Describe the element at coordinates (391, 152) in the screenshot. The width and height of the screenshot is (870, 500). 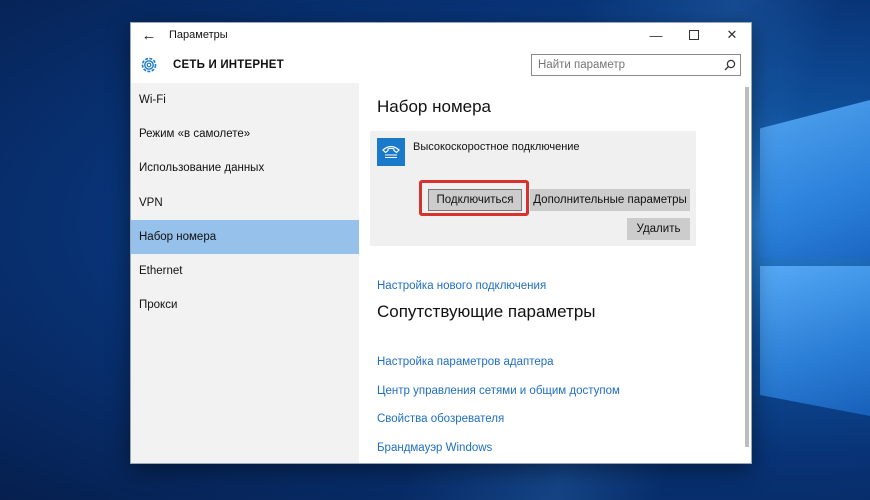
I see `phone-icon` at that location.